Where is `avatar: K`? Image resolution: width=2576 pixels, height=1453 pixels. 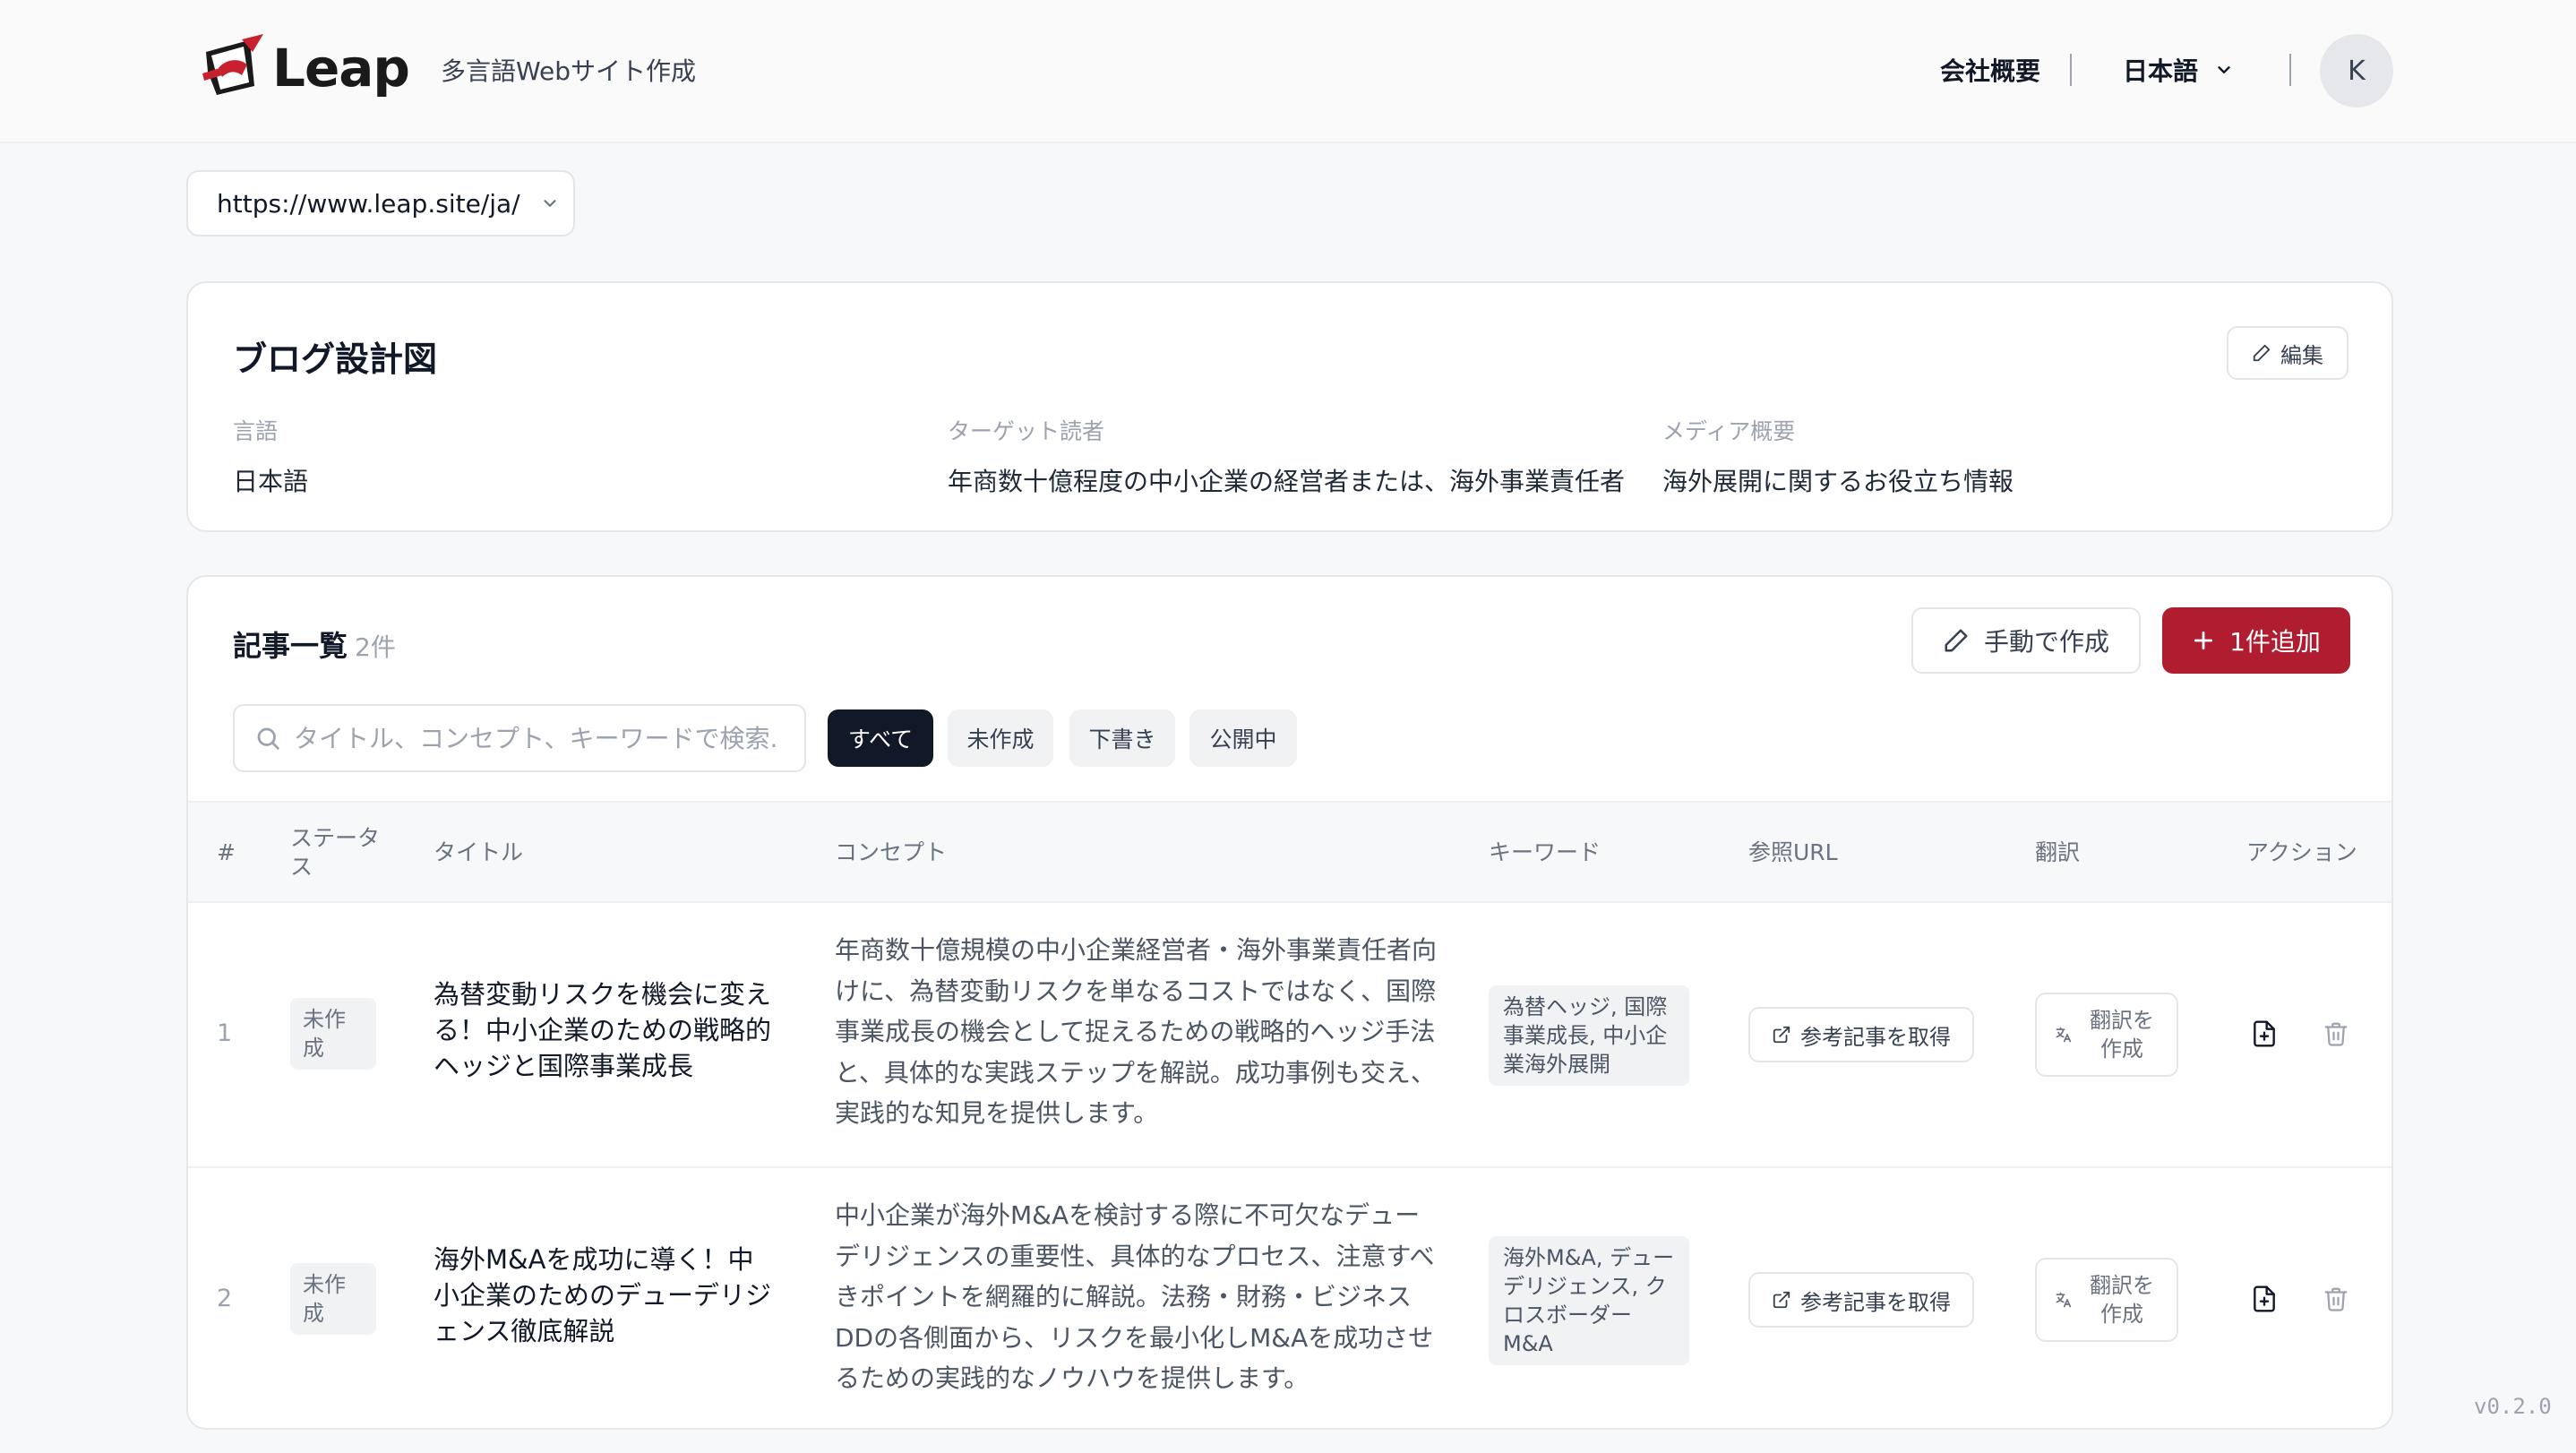 avatar: K is located at coordinates (2356, 71).